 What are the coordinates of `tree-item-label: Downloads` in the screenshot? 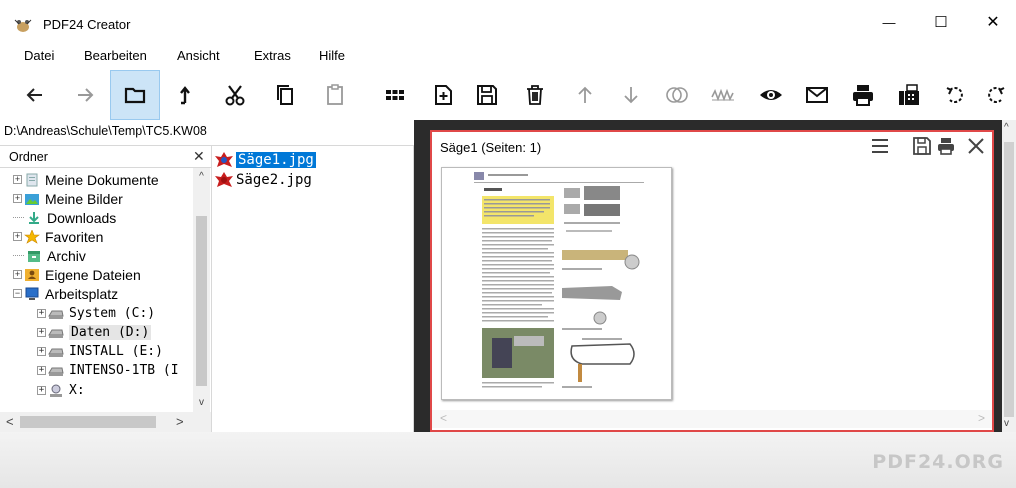 It's located at (82, 217).